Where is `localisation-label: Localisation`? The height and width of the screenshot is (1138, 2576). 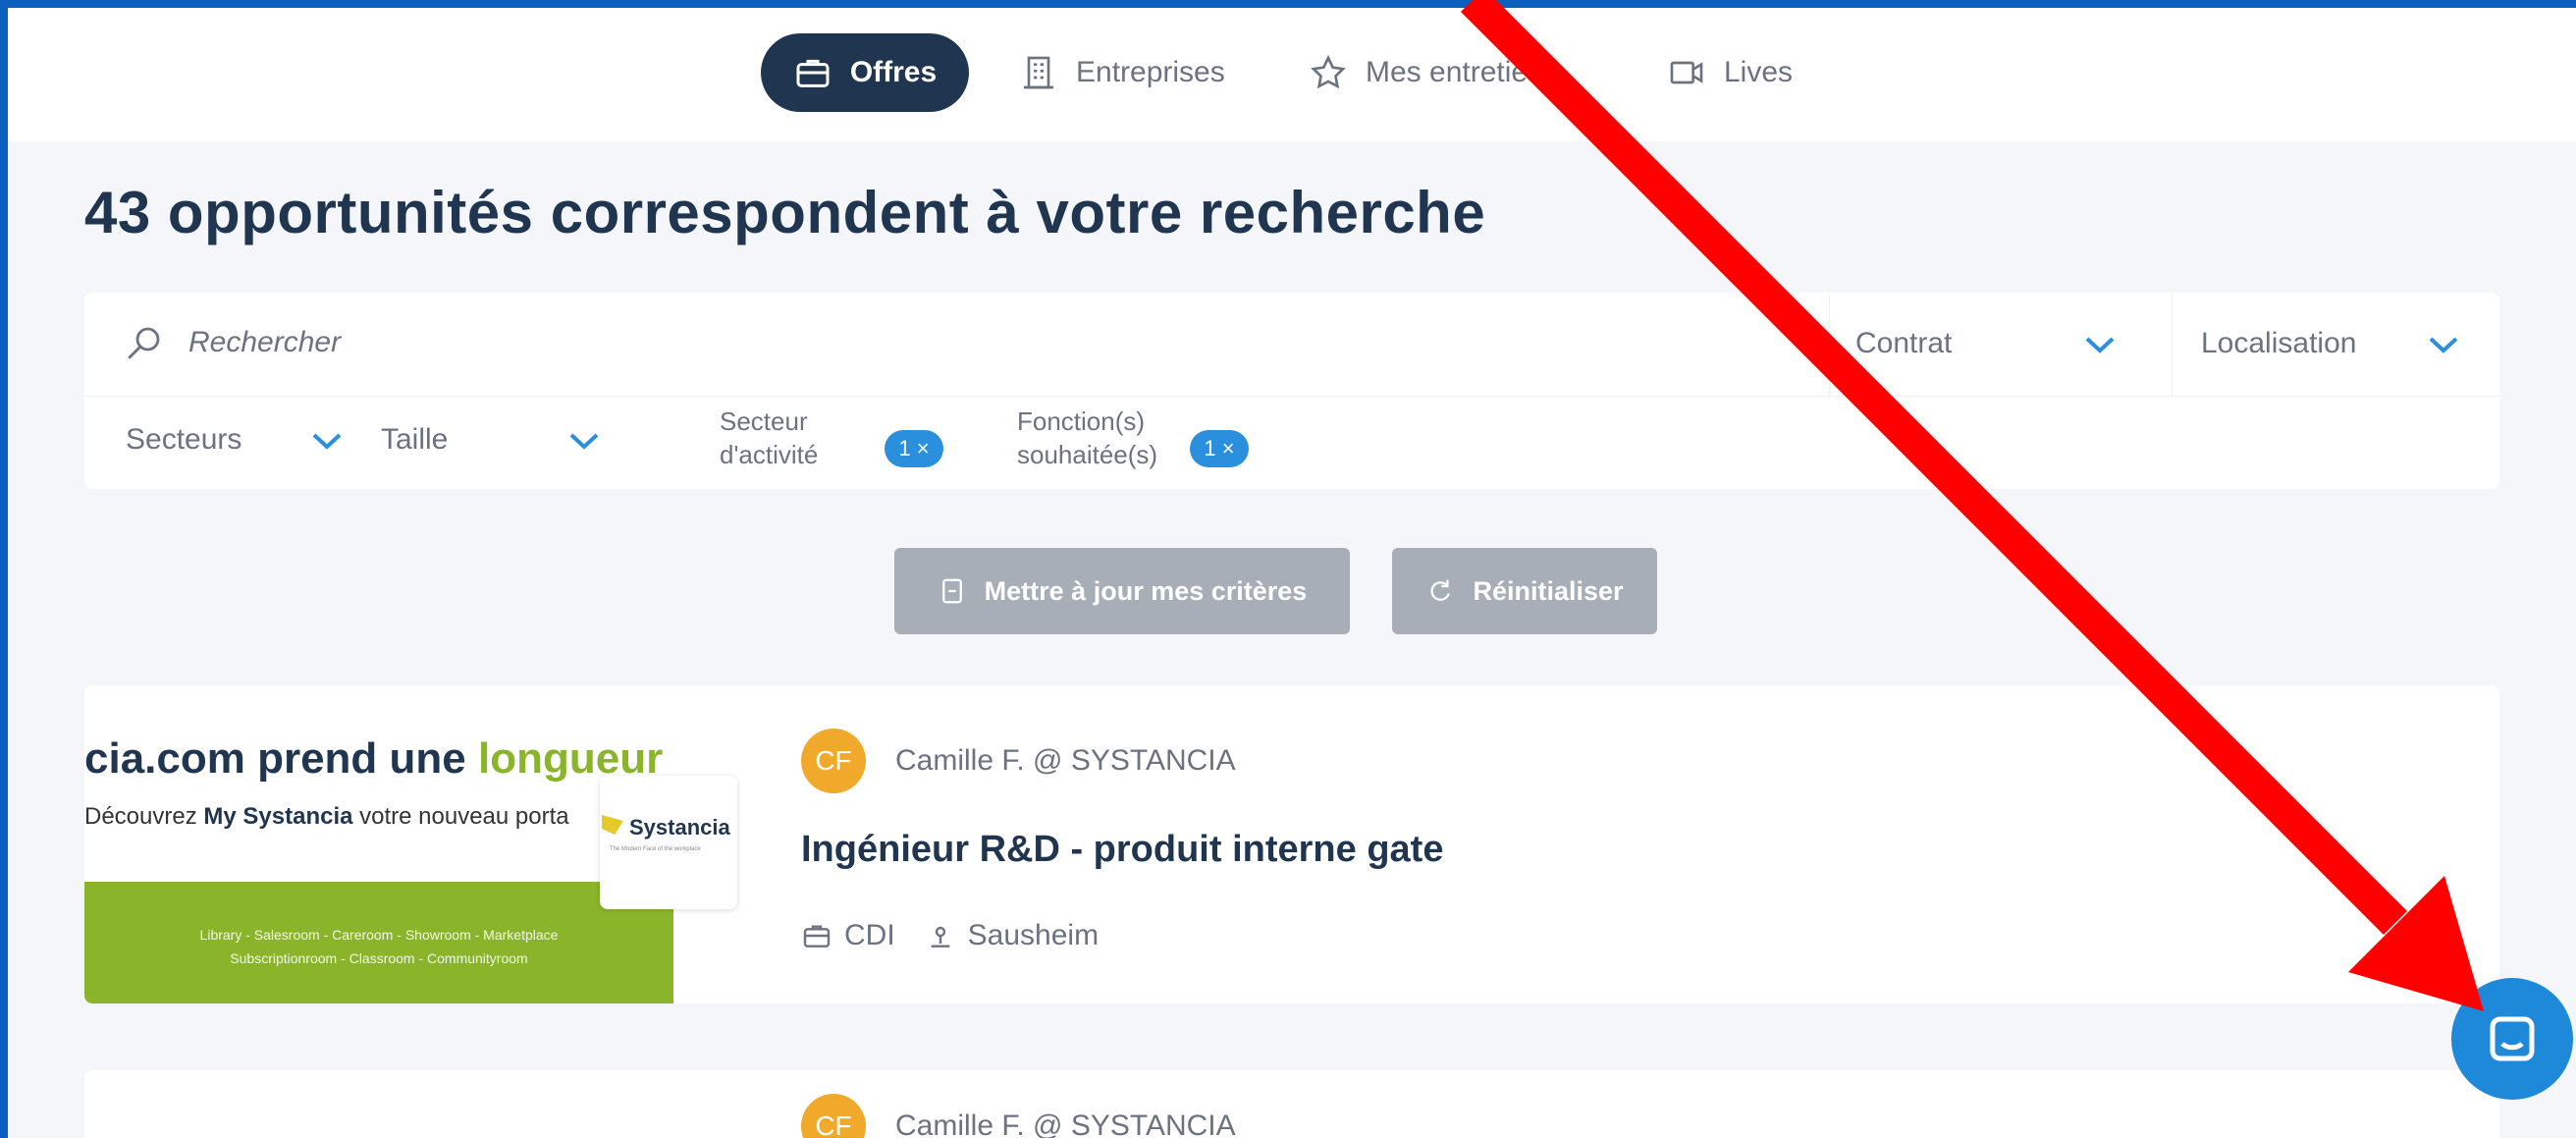
localisation-label: Localisation is located at coordinates (2279, 343).